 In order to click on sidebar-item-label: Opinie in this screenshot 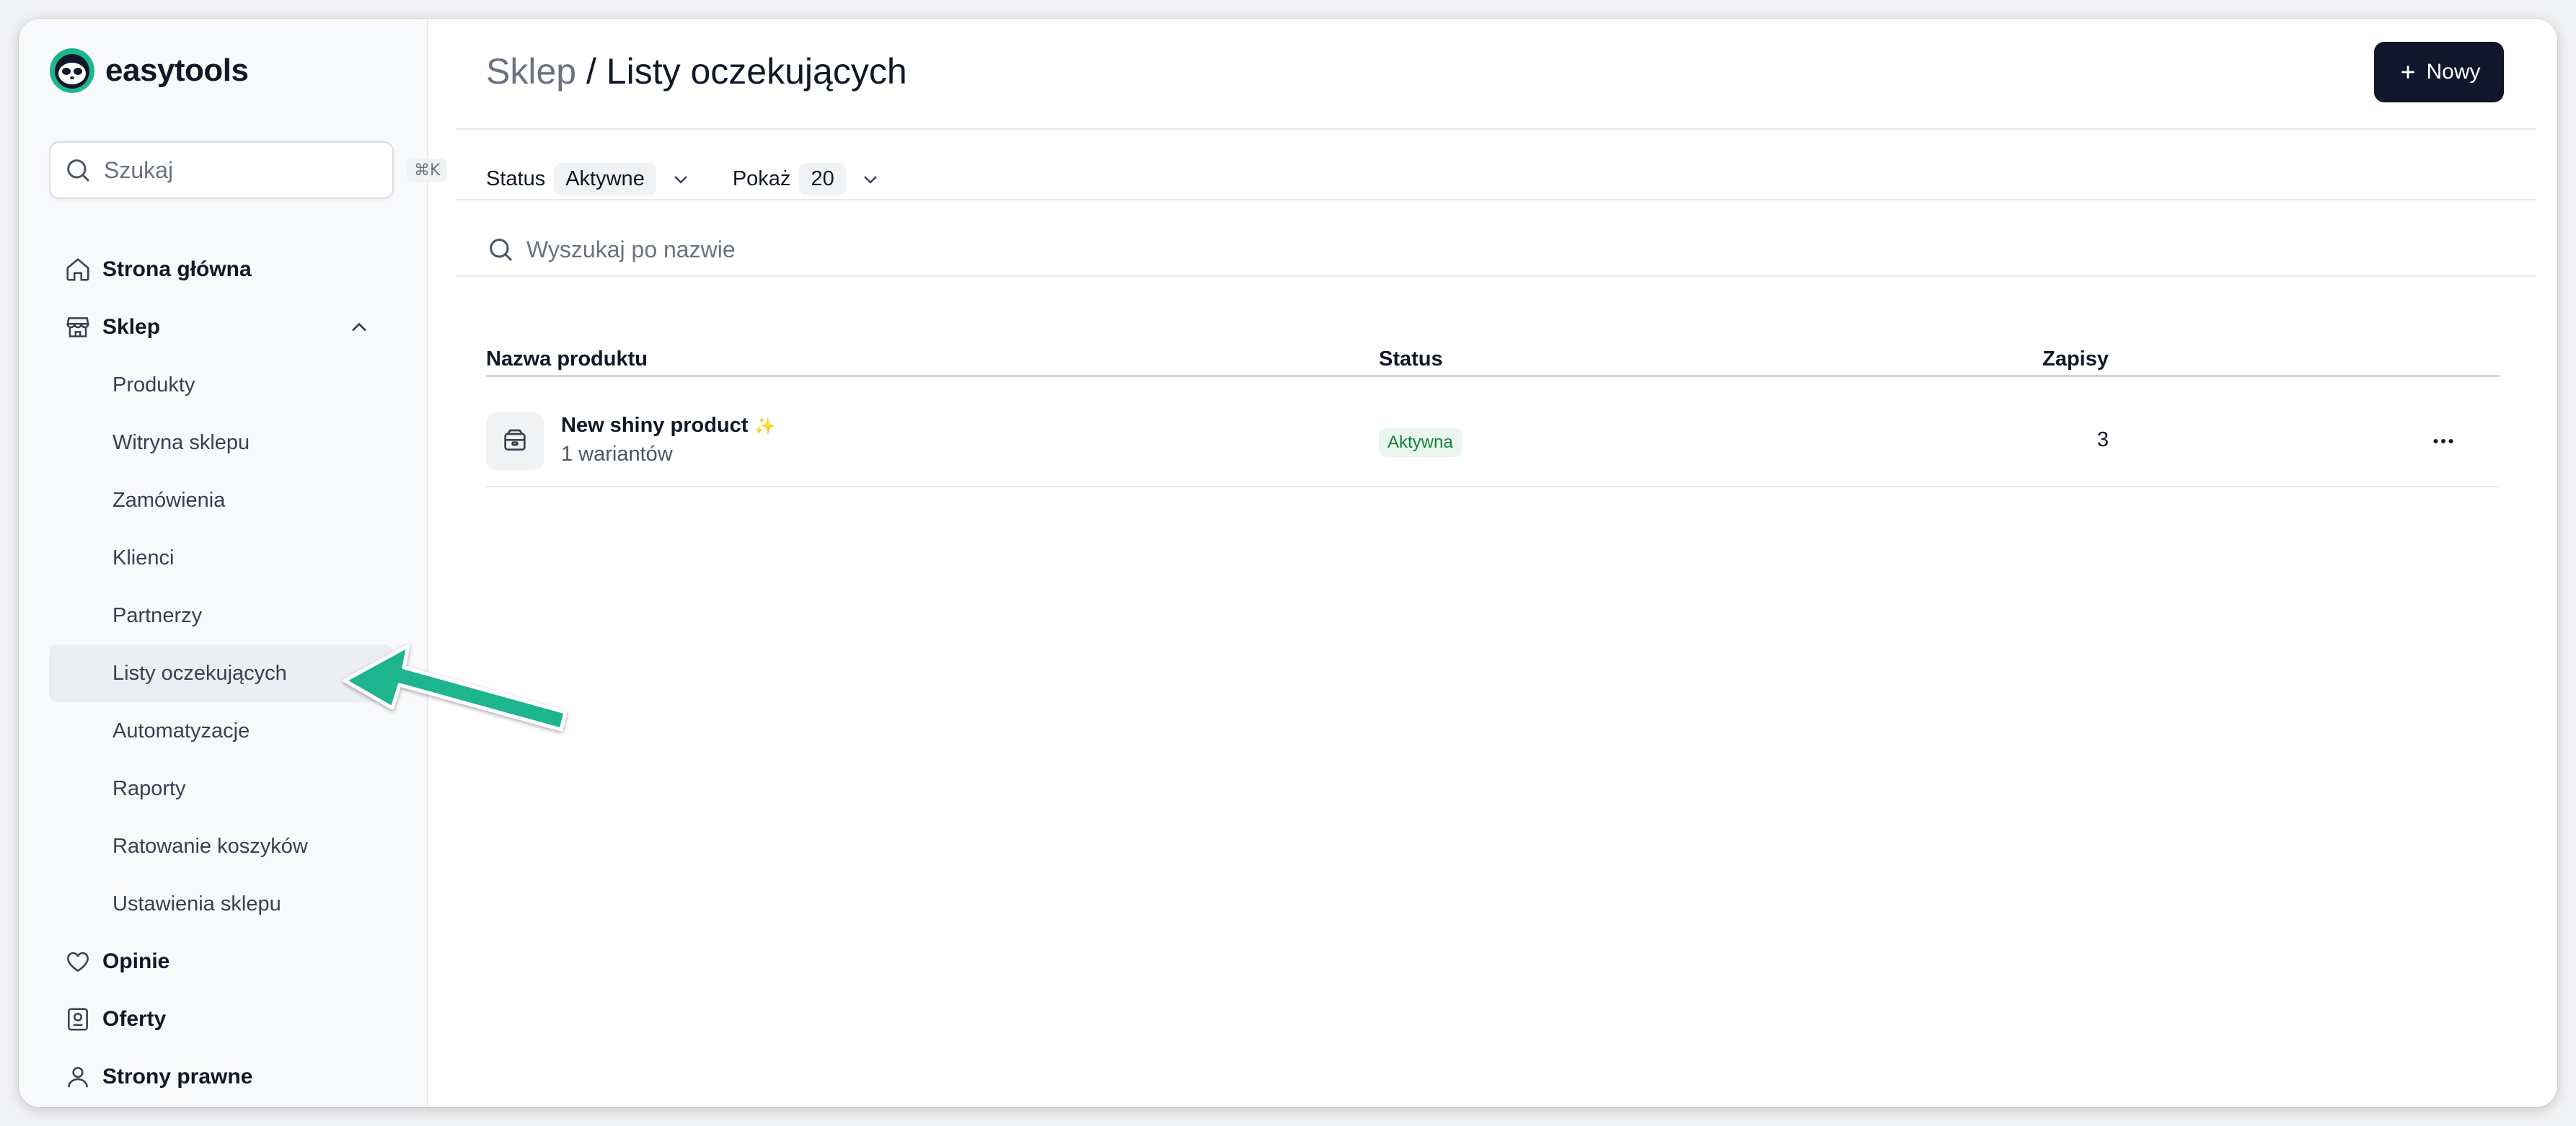, I will do `click(136, 961)`.